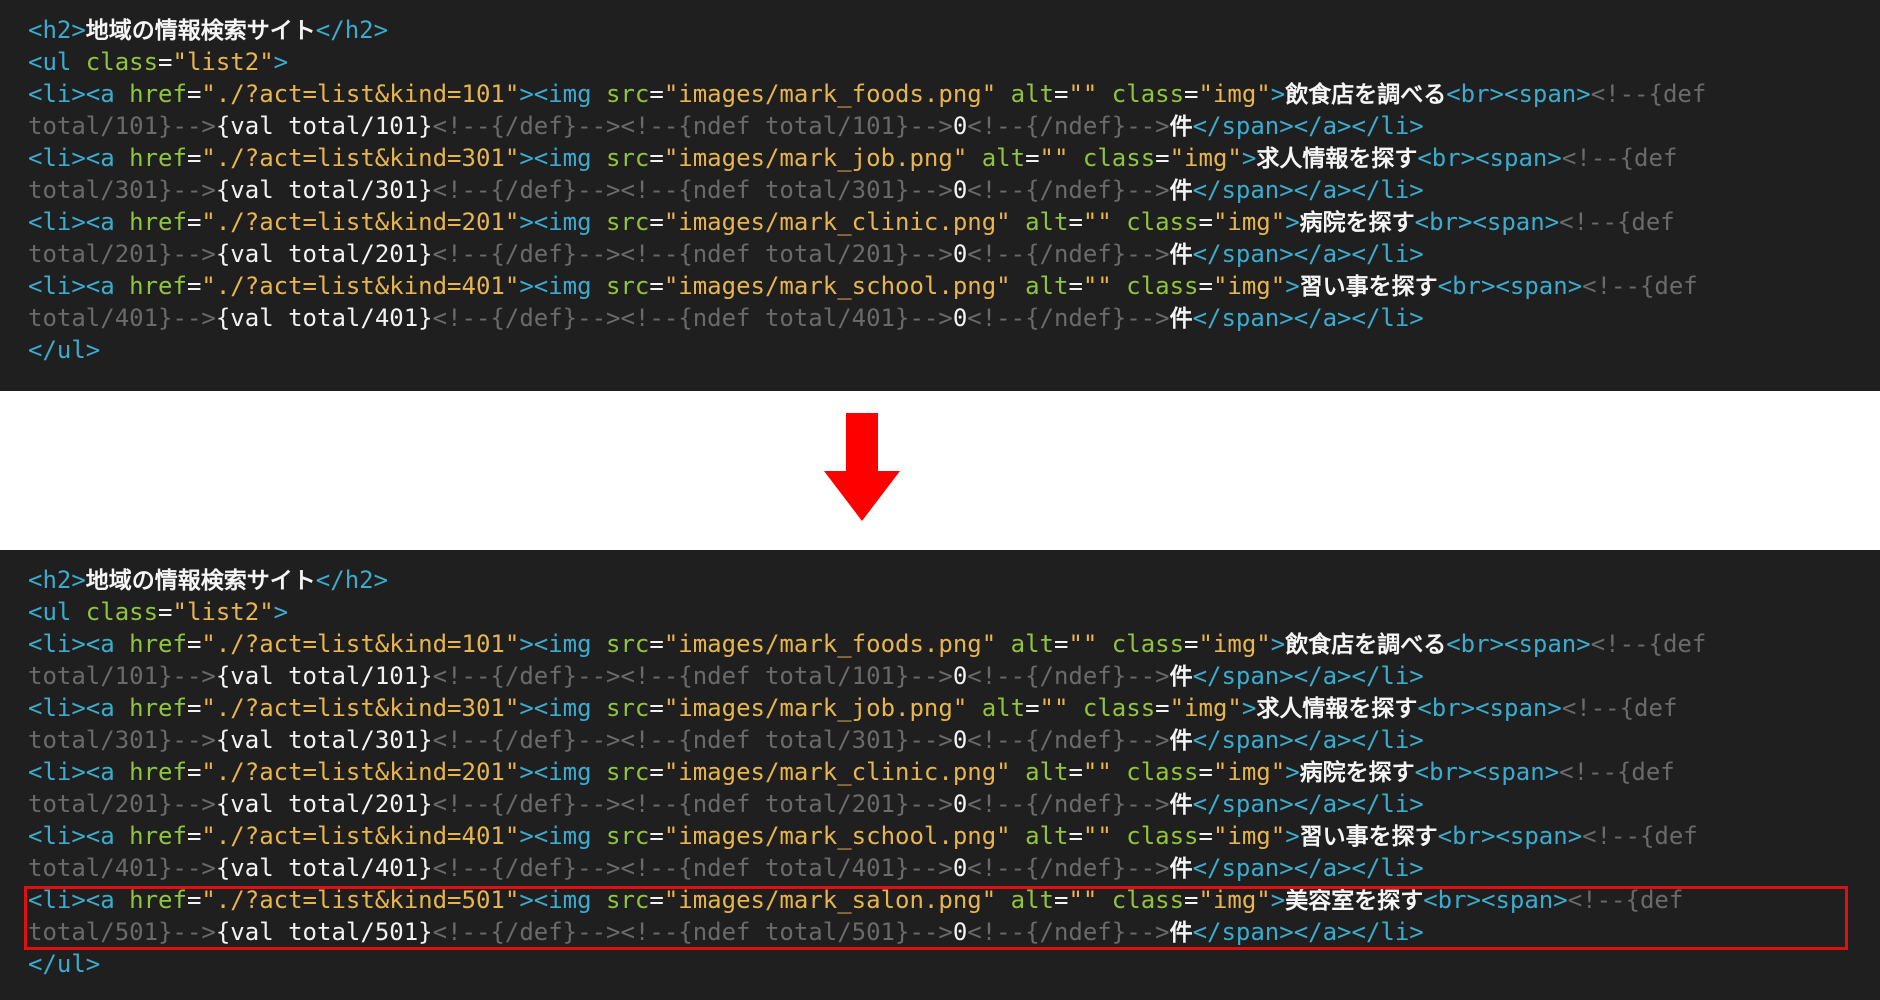  What do you see at coordinates (936, 918) in the screenshot?
I see `added-item-highlight` at bounding box center [936, 918].